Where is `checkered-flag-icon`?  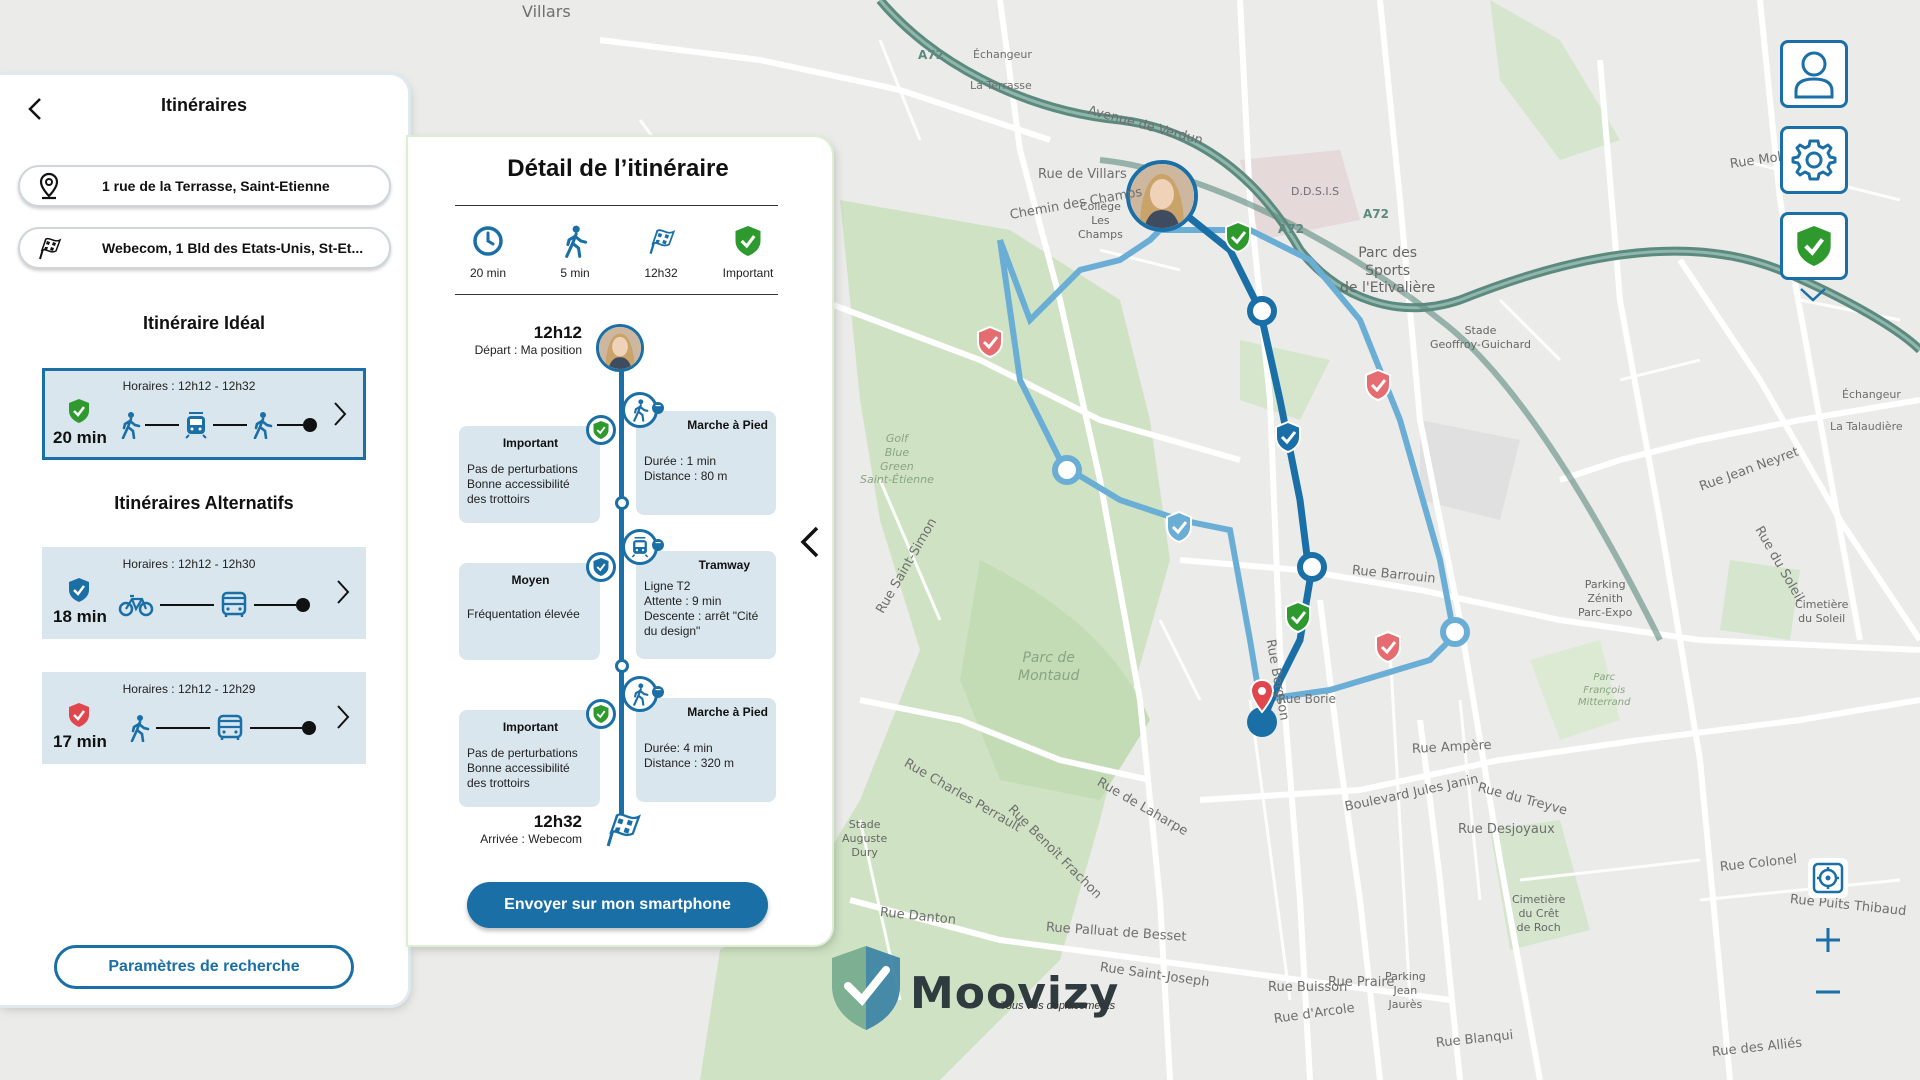 checkered-flag-icon is located at coordinates (49, 248).